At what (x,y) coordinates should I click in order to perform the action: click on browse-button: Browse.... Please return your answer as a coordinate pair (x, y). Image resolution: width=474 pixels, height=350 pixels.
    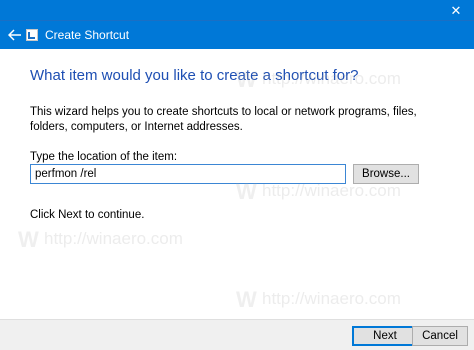
    Looking at the image, I should click on (386, 174).